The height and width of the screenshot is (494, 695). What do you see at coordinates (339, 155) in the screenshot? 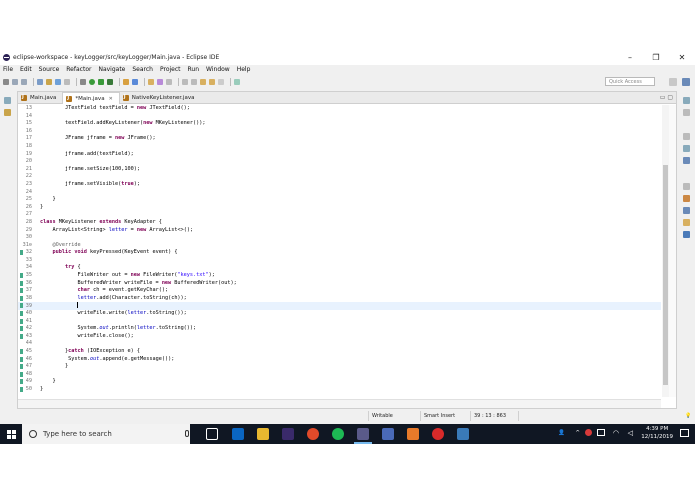
I see `code-line: 19 jframe.add(textField);` at bounding box center [339, 155].